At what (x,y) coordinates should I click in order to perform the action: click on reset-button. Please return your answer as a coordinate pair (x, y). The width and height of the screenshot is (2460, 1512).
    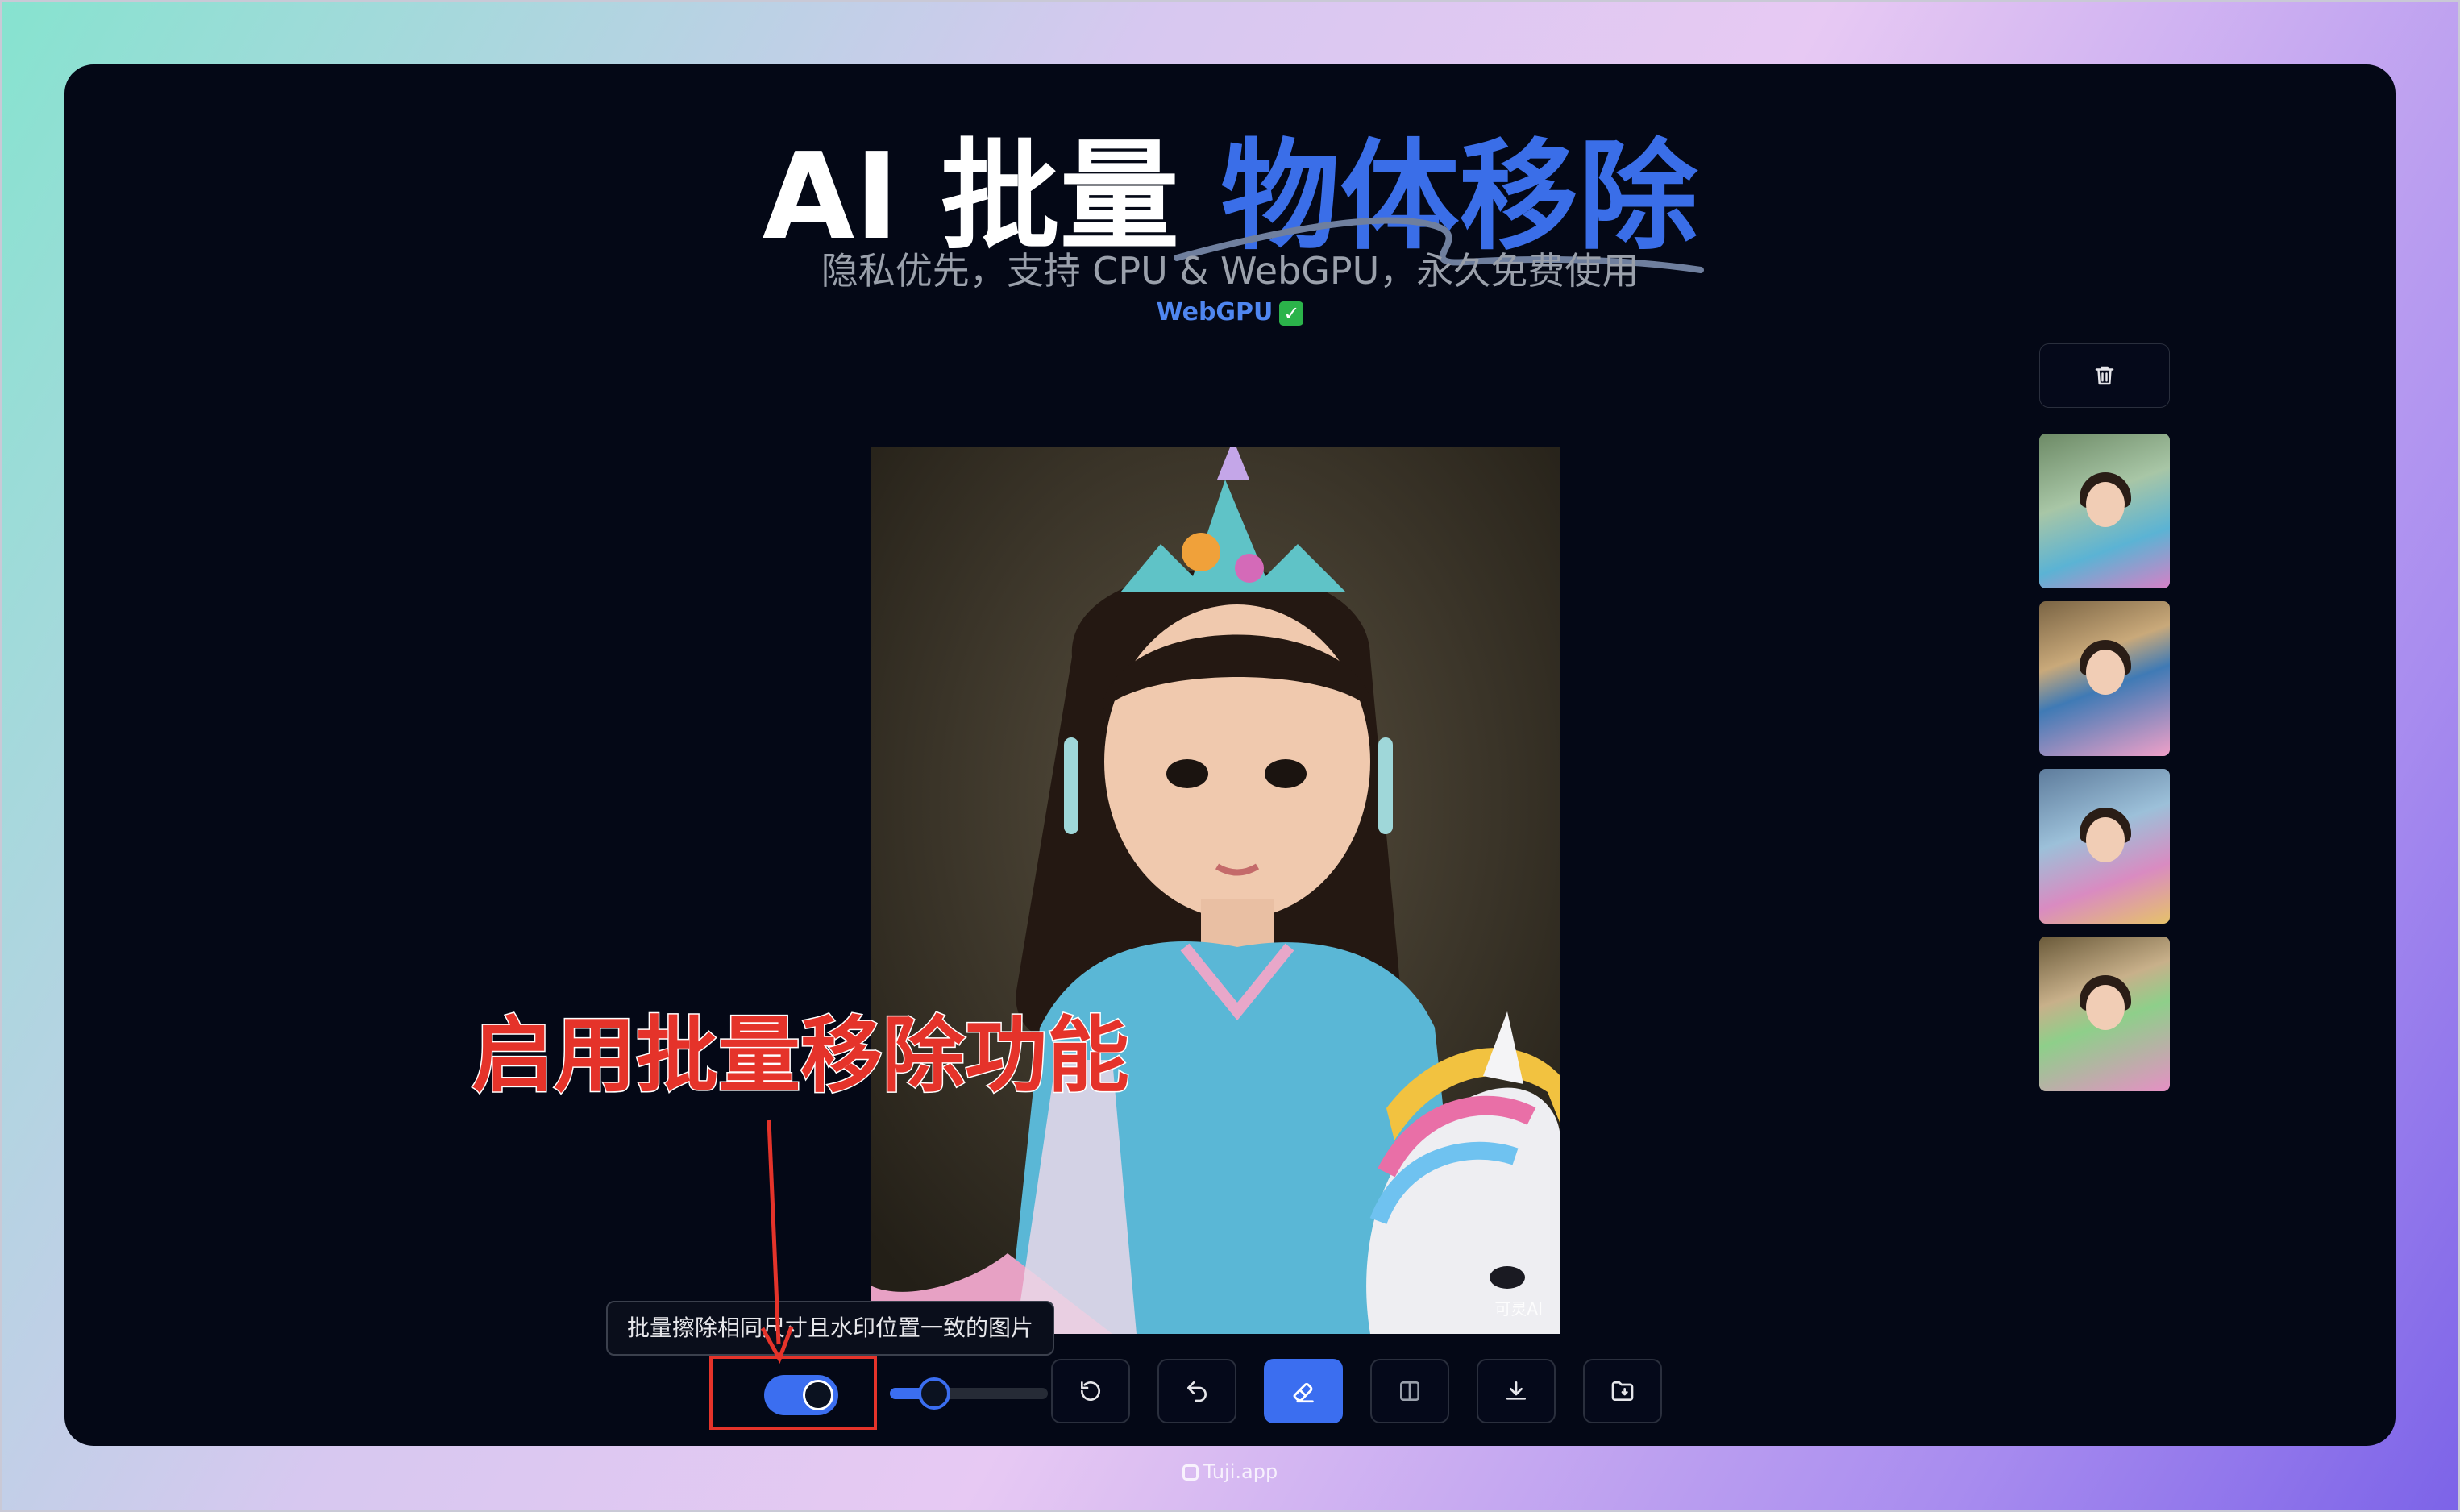
    Looking at the image, I should click on (1090, 1391).